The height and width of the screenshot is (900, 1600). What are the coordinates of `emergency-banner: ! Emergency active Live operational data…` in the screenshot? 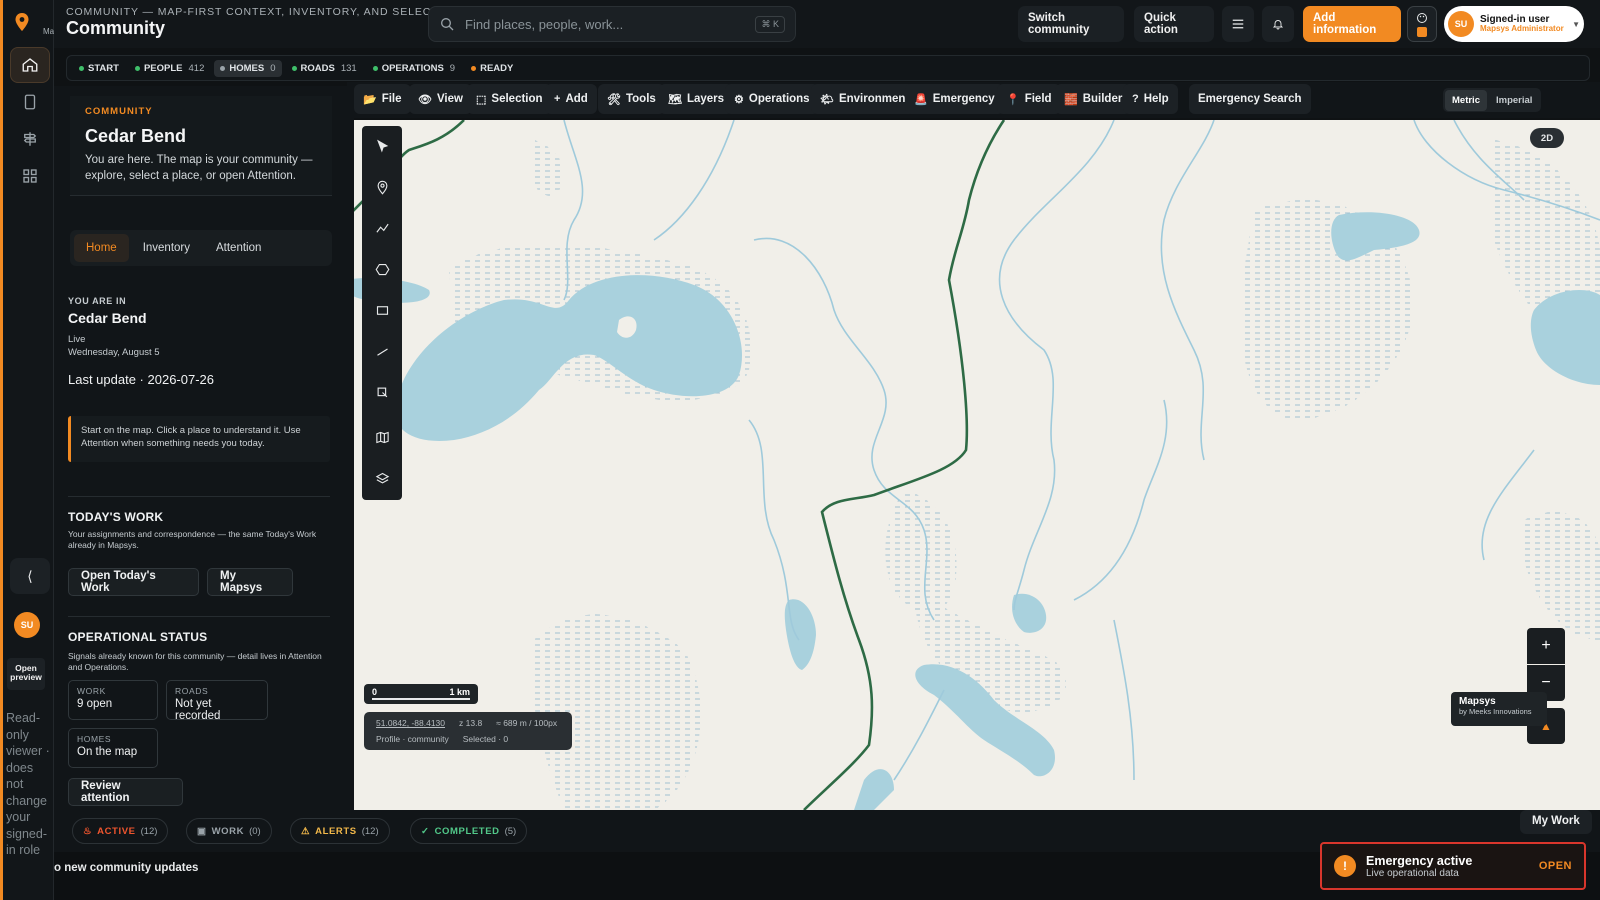 It's located at (1453, 866).